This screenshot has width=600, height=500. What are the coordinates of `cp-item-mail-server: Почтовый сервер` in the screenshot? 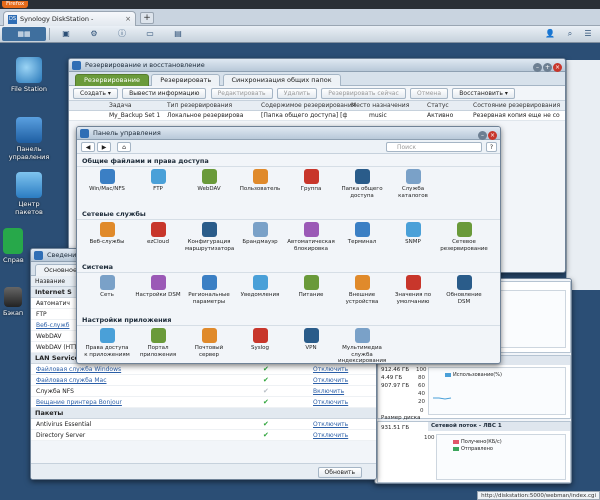 It's located at (209, 343).